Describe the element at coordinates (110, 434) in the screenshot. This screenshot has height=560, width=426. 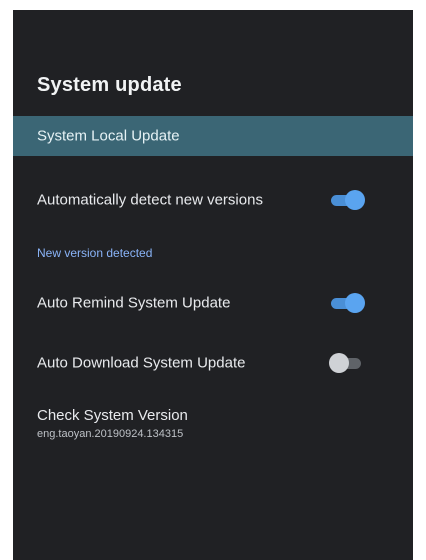
I see `system-version-value: eng.taoyan.20190924.134315` at that location.